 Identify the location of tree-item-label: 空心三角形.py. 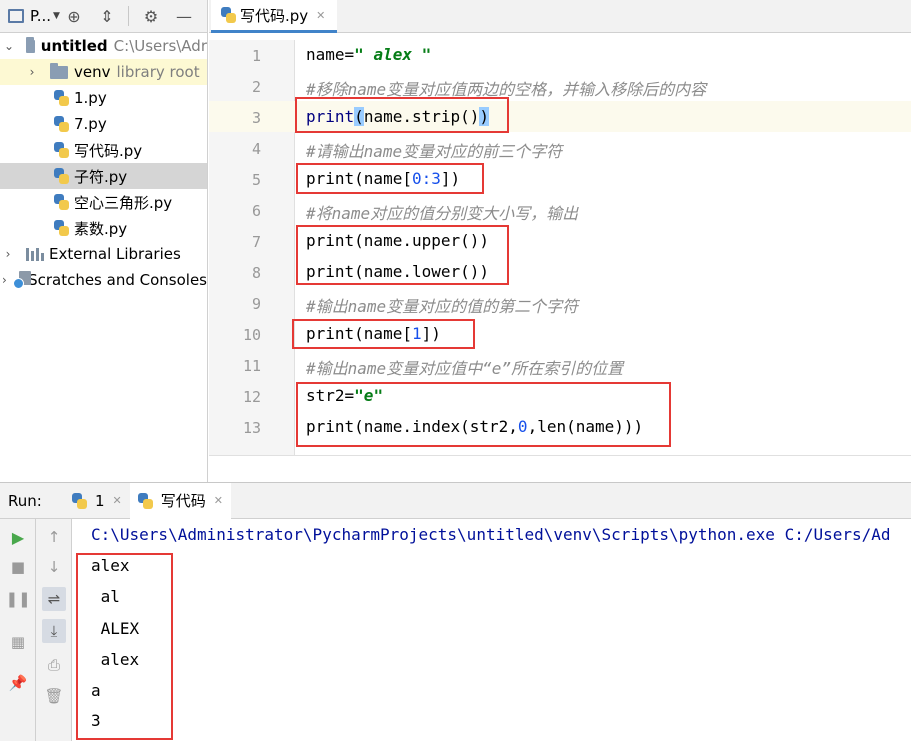
(123, 202).